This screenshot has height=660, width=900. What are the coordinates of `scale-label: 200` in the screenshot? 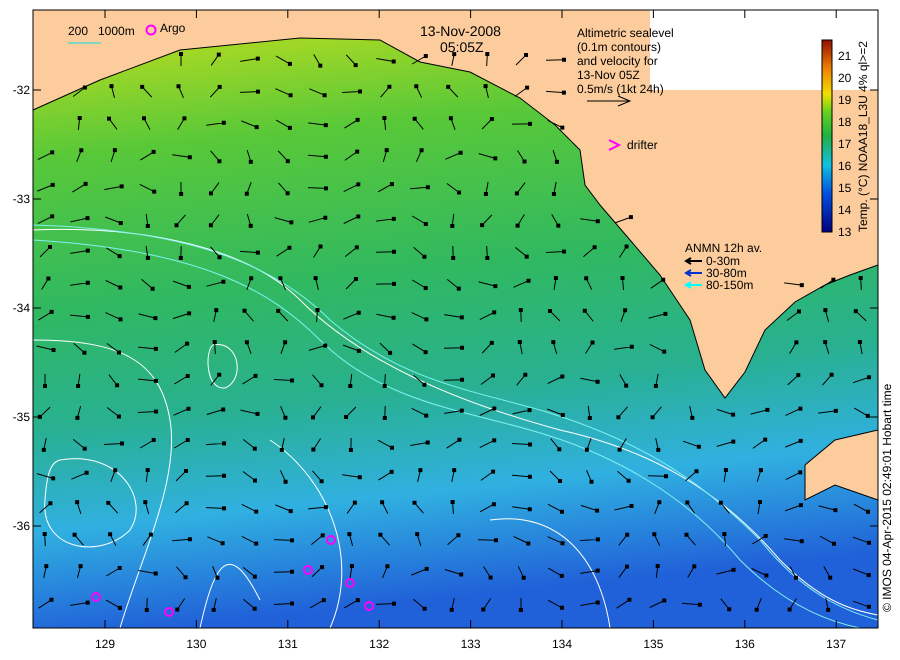 It's located at (78, 31).